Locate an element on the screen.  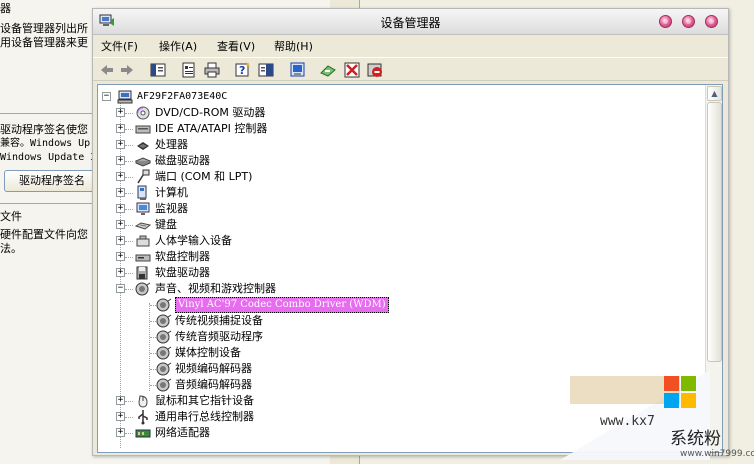
menu-action: 操作(A) is located at coordinates (178, 46).